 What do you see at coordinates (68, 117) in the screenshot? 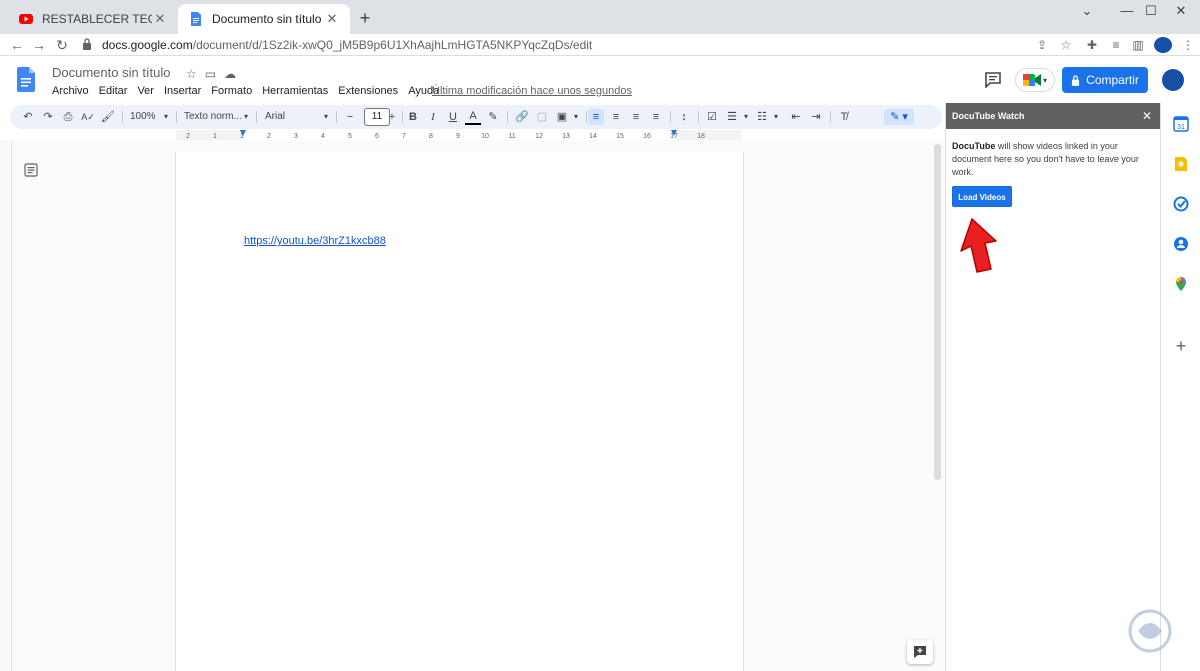
I see `print-icon: ⎙` at bounding box center [68, 117].